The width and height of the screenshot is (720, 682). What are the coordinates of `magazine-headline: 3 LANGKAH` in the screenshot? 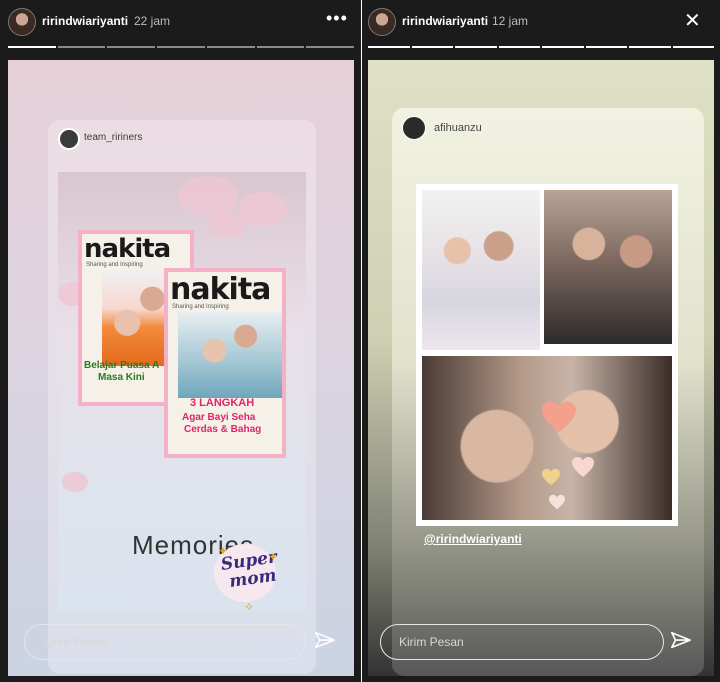 It's located at (222, 403).